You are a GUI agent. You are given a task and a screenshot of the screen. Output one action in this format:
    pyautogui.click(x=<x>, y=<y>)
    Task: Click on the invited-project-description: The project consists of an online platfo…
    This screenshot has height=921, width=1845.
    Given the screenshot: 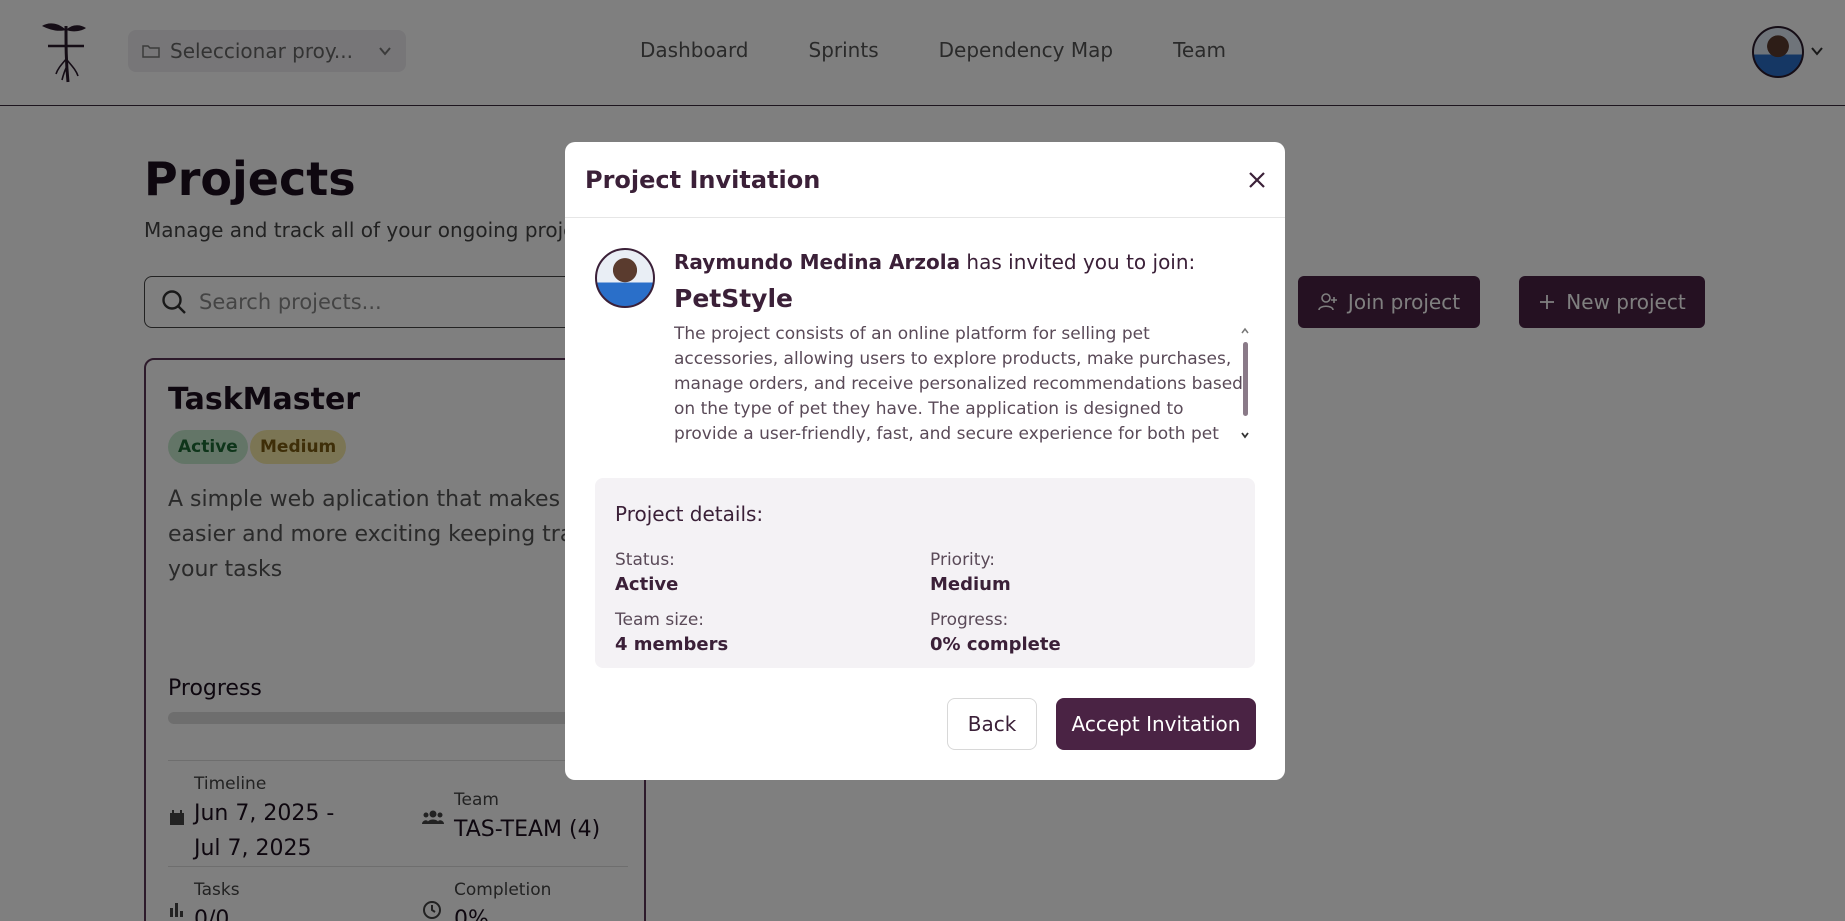 What is the action you would take?
    pyautogui.click(x=958, y=384)
    